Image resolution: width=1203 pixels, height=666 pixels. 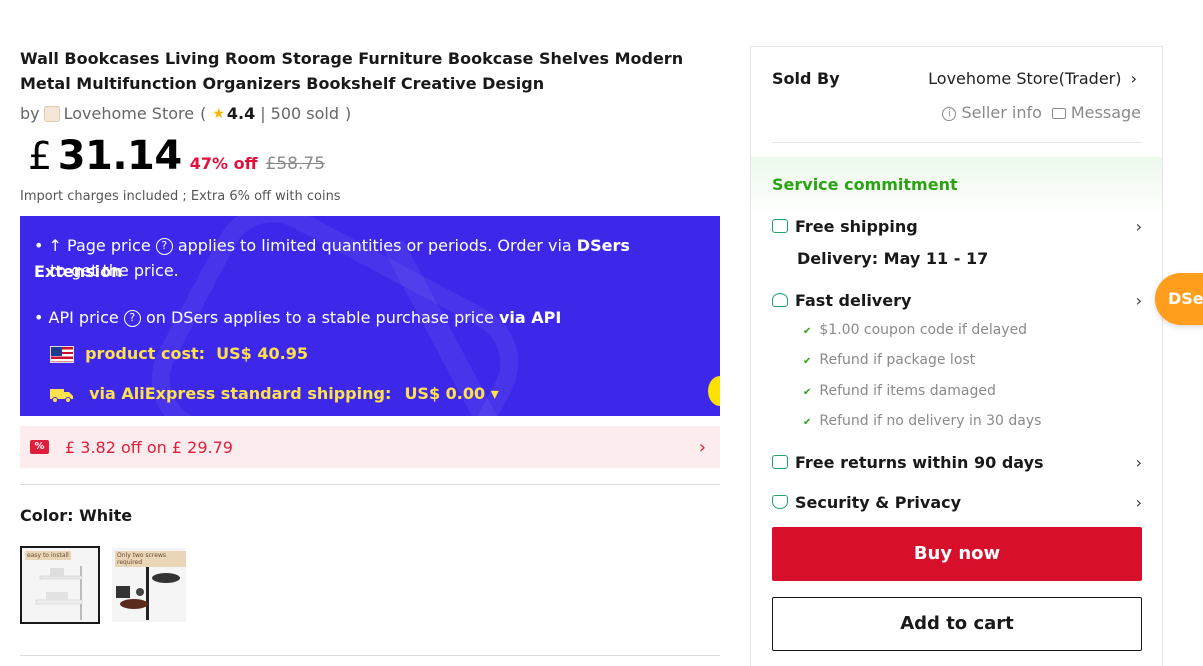 What do you see at coordinates (203, 113) in the screenshot?
I see `paren: (` at bounding box center [203, 113].